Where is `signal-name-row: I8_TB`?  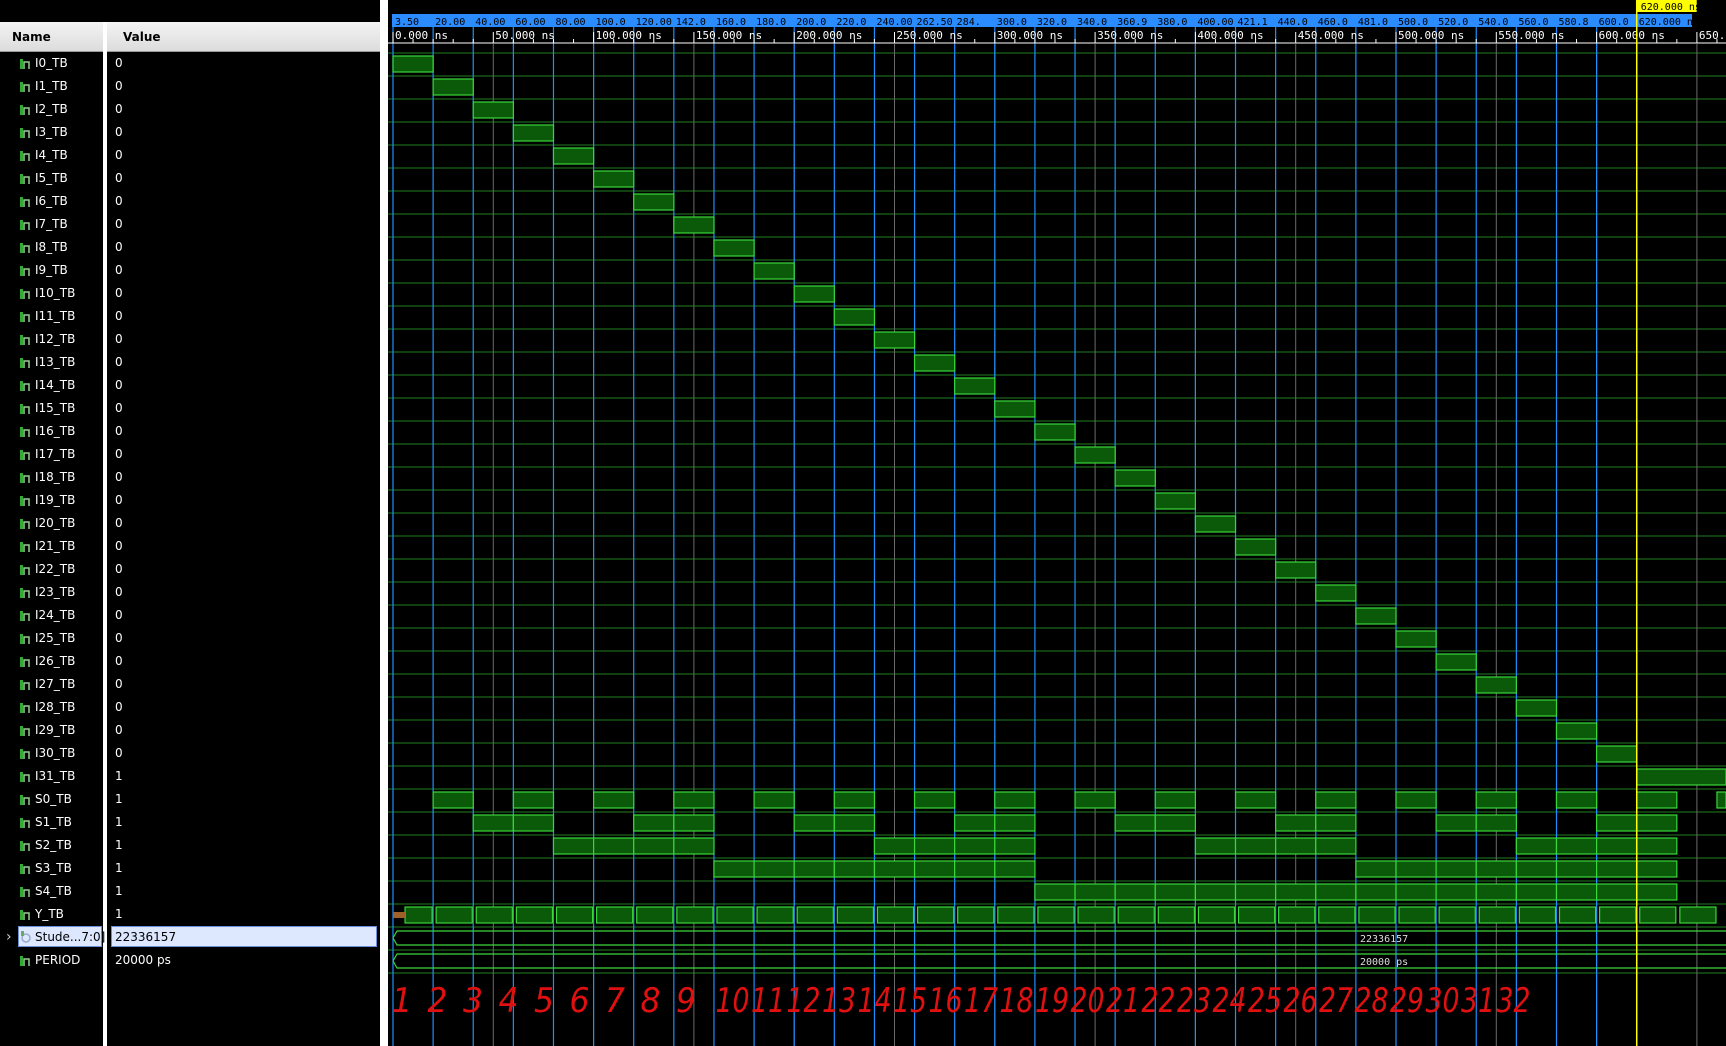
signal-name-row: I8_TB is located at coordinates (44, 247).